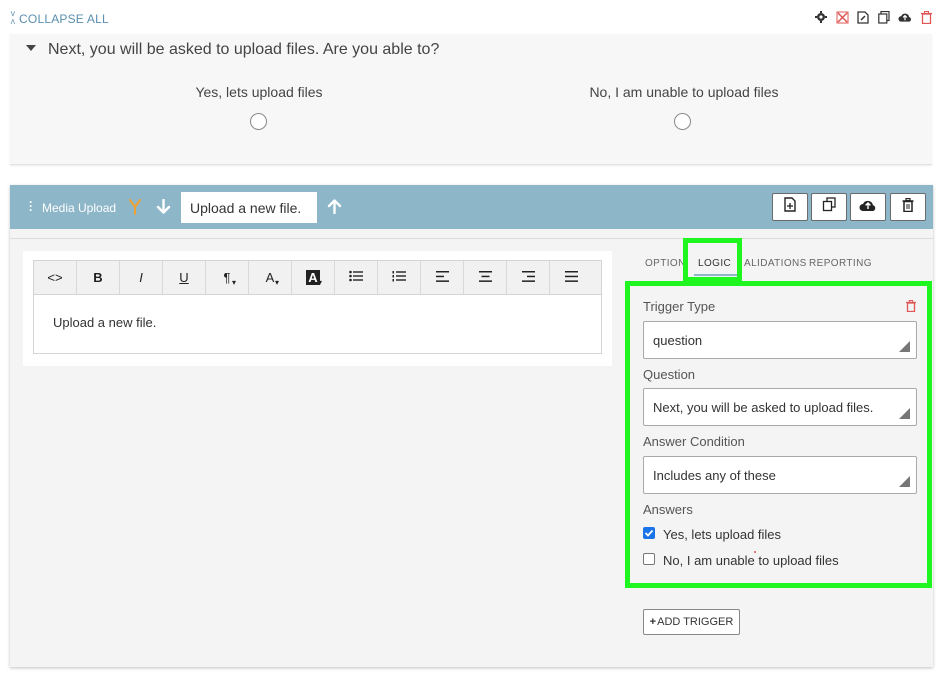 The height and width of the screenshot is (675, 943). What do you see at coordinates (712, 260) in the screenshot?
I see `highlight-box-tab` at bounding box center [712, 260].